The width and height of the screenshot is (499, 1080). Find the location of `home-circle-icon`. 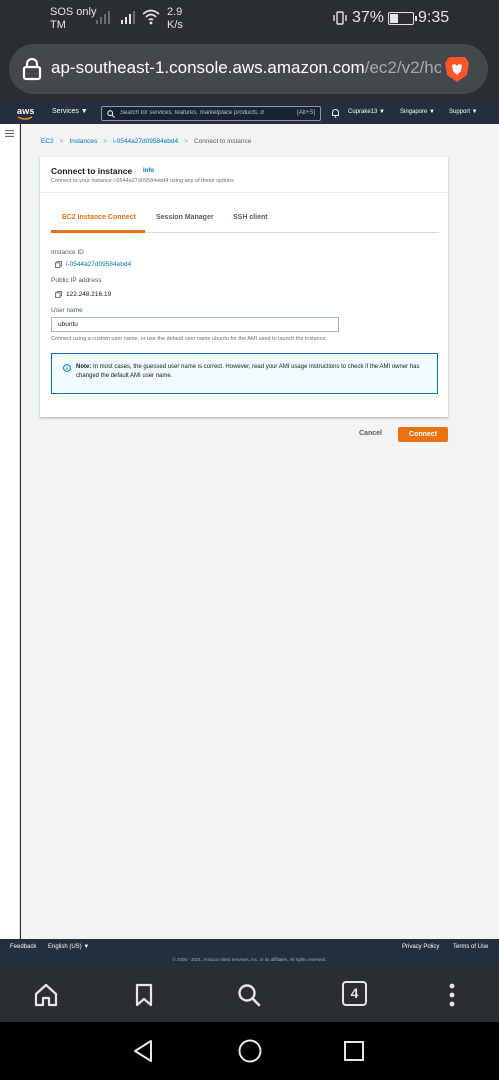

home-circle-icon is located at coordinates (250, 1051).